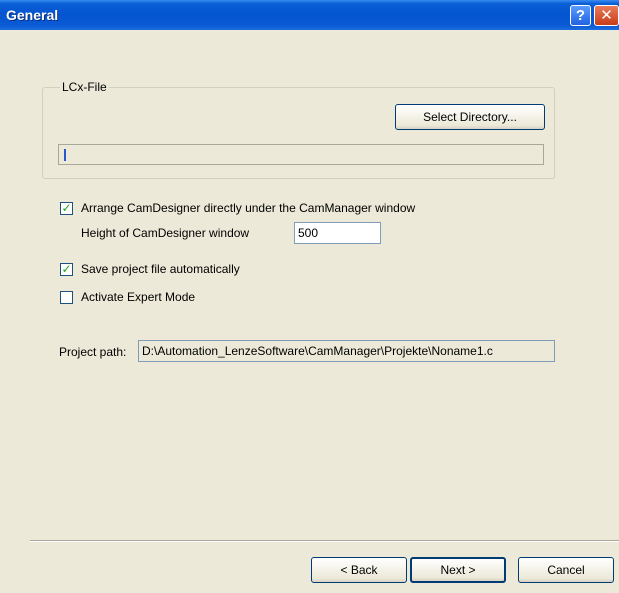 The width and height of the screenshot is (619, 593). Describe the element at coordinates (359, 570) in the screenshot. I see `back-button: < Back` at that location.